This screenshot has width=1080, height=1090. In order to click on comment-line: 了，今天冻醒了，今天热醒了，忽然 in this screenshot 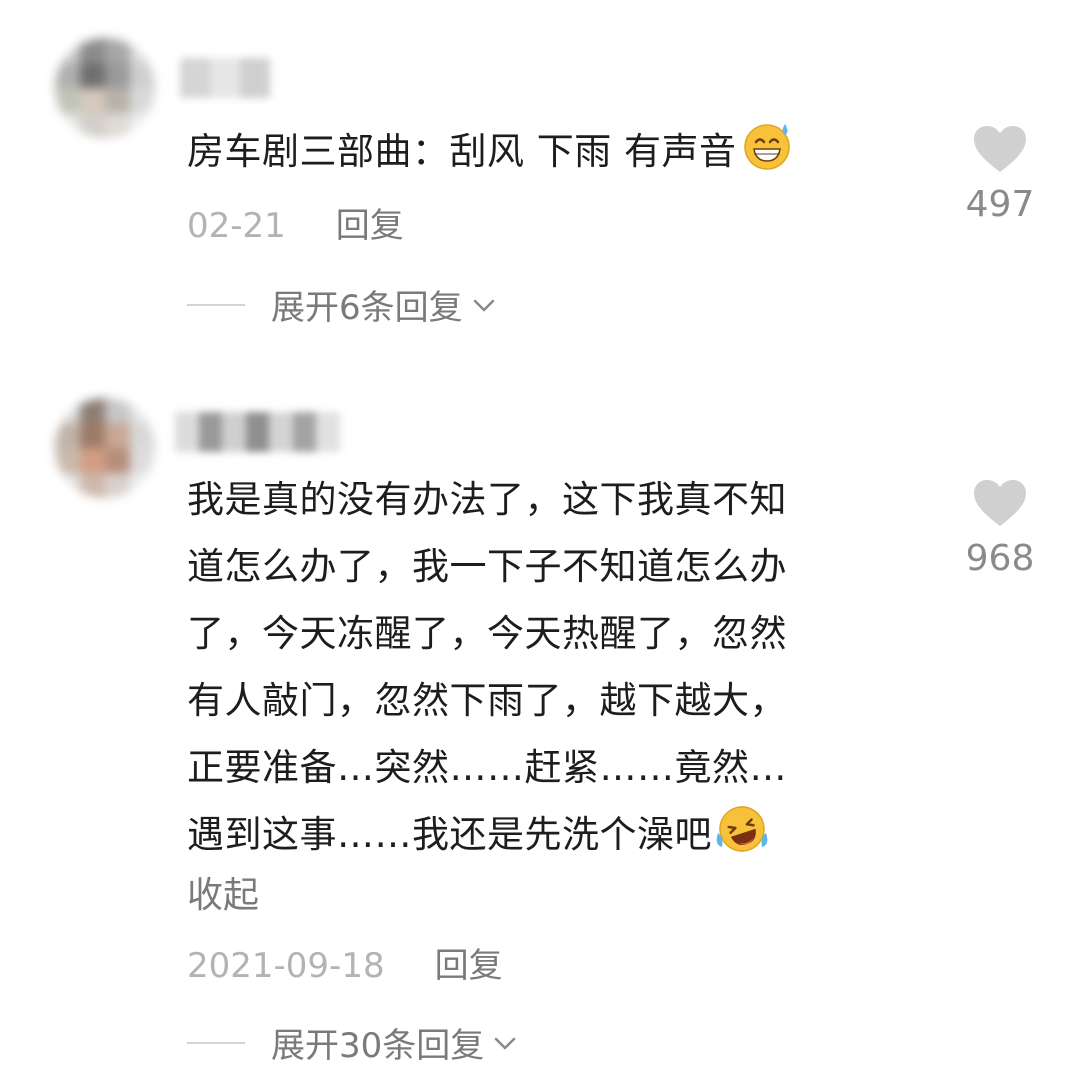, I will do `click(487, 633)`.